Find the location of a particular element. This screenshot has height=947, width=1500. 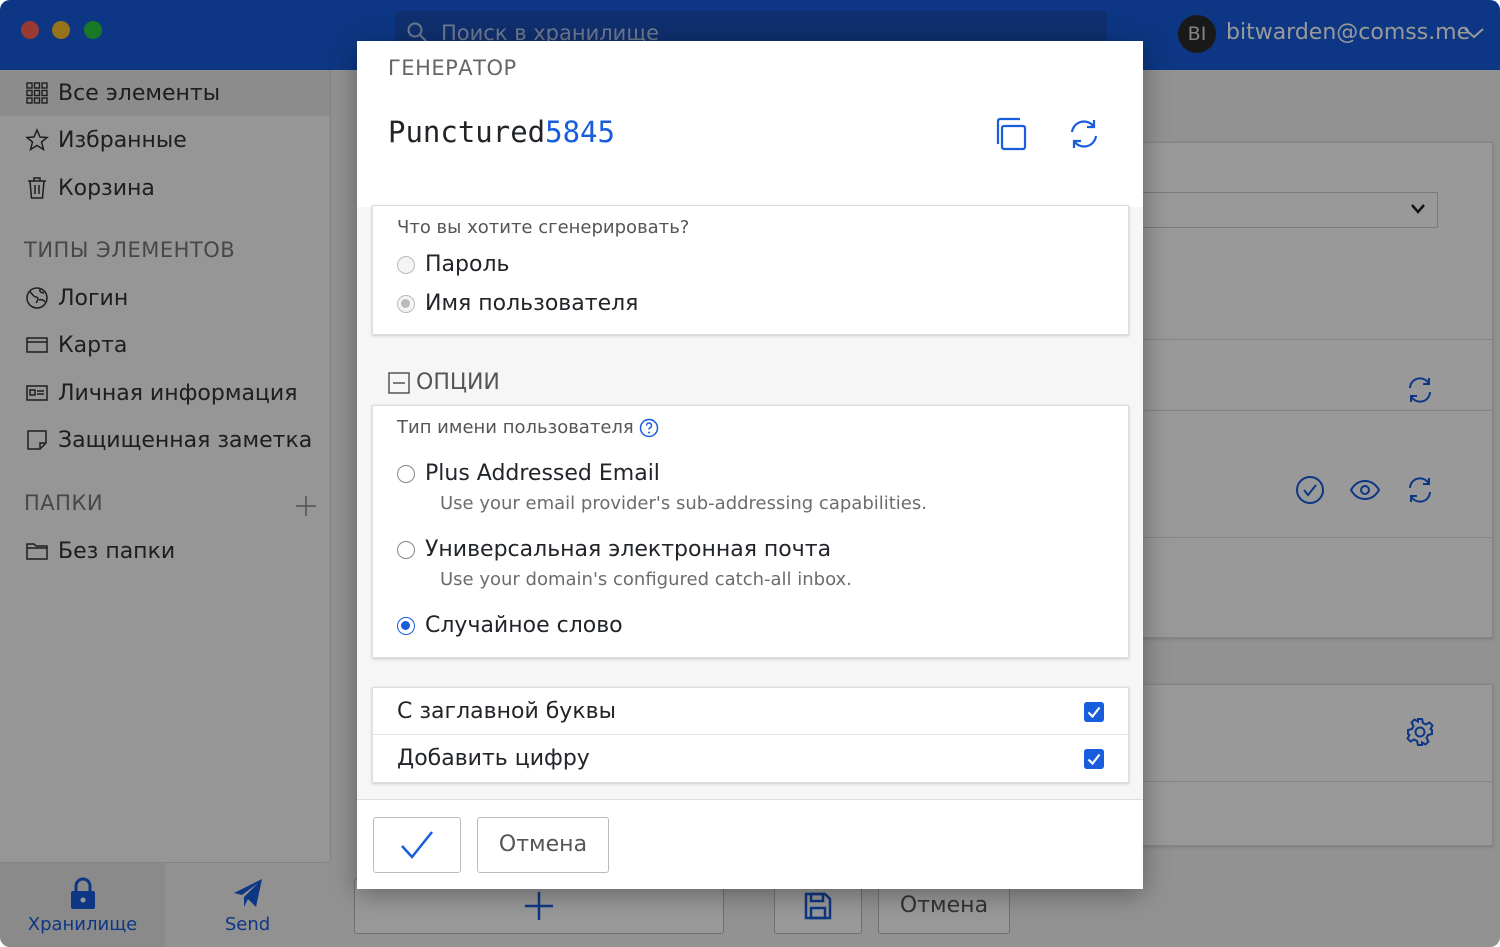

generated-number: 5845 is located at coordinates (580, 132).